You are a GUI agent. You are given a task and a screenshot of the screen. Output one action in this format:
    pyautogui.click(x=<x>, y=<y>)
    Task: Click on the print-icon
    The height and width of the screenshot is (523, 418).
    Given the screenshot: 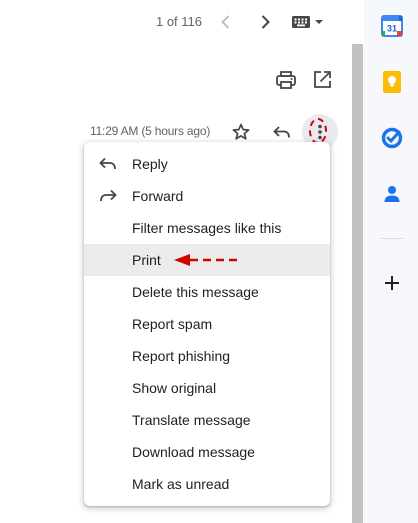 What is the action you would take?
    pyautogui.click(x=286, y=80)
    